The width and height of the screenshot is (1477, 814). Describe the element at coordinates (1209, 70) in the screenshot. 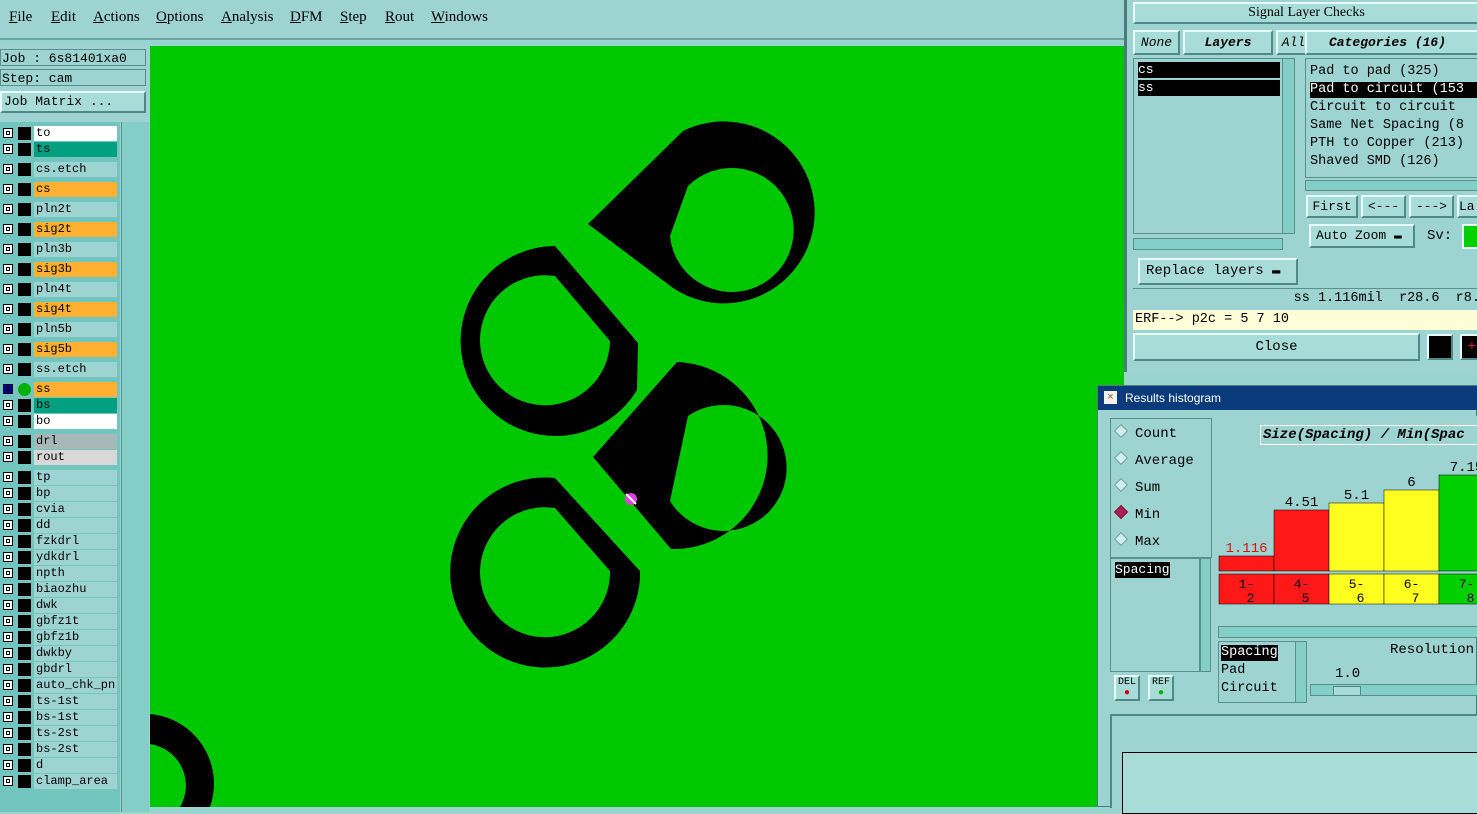

I see `layer-item-cs: cs` at that location.